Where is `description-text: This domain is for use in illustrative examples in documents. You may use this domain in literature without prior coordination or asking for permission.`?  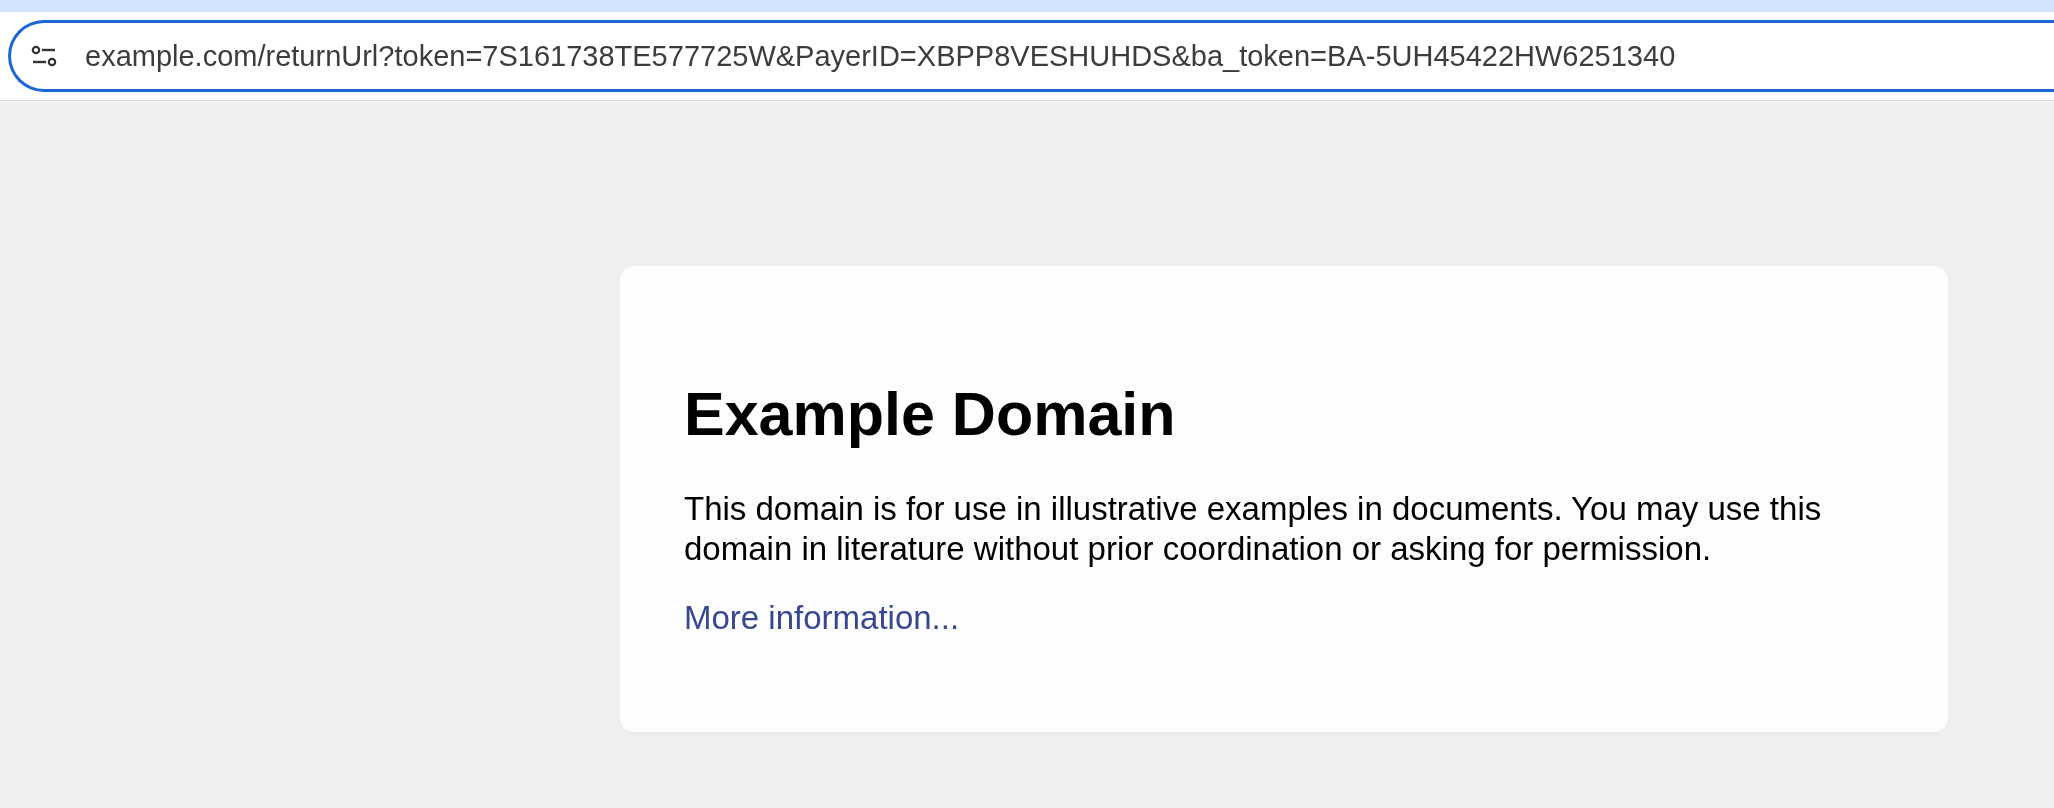
description-text: This domain is for use in illustrative examples in documents. You may use this domain in literature without prior coordination or asking for permission. is located at coordinates (1253, 529).